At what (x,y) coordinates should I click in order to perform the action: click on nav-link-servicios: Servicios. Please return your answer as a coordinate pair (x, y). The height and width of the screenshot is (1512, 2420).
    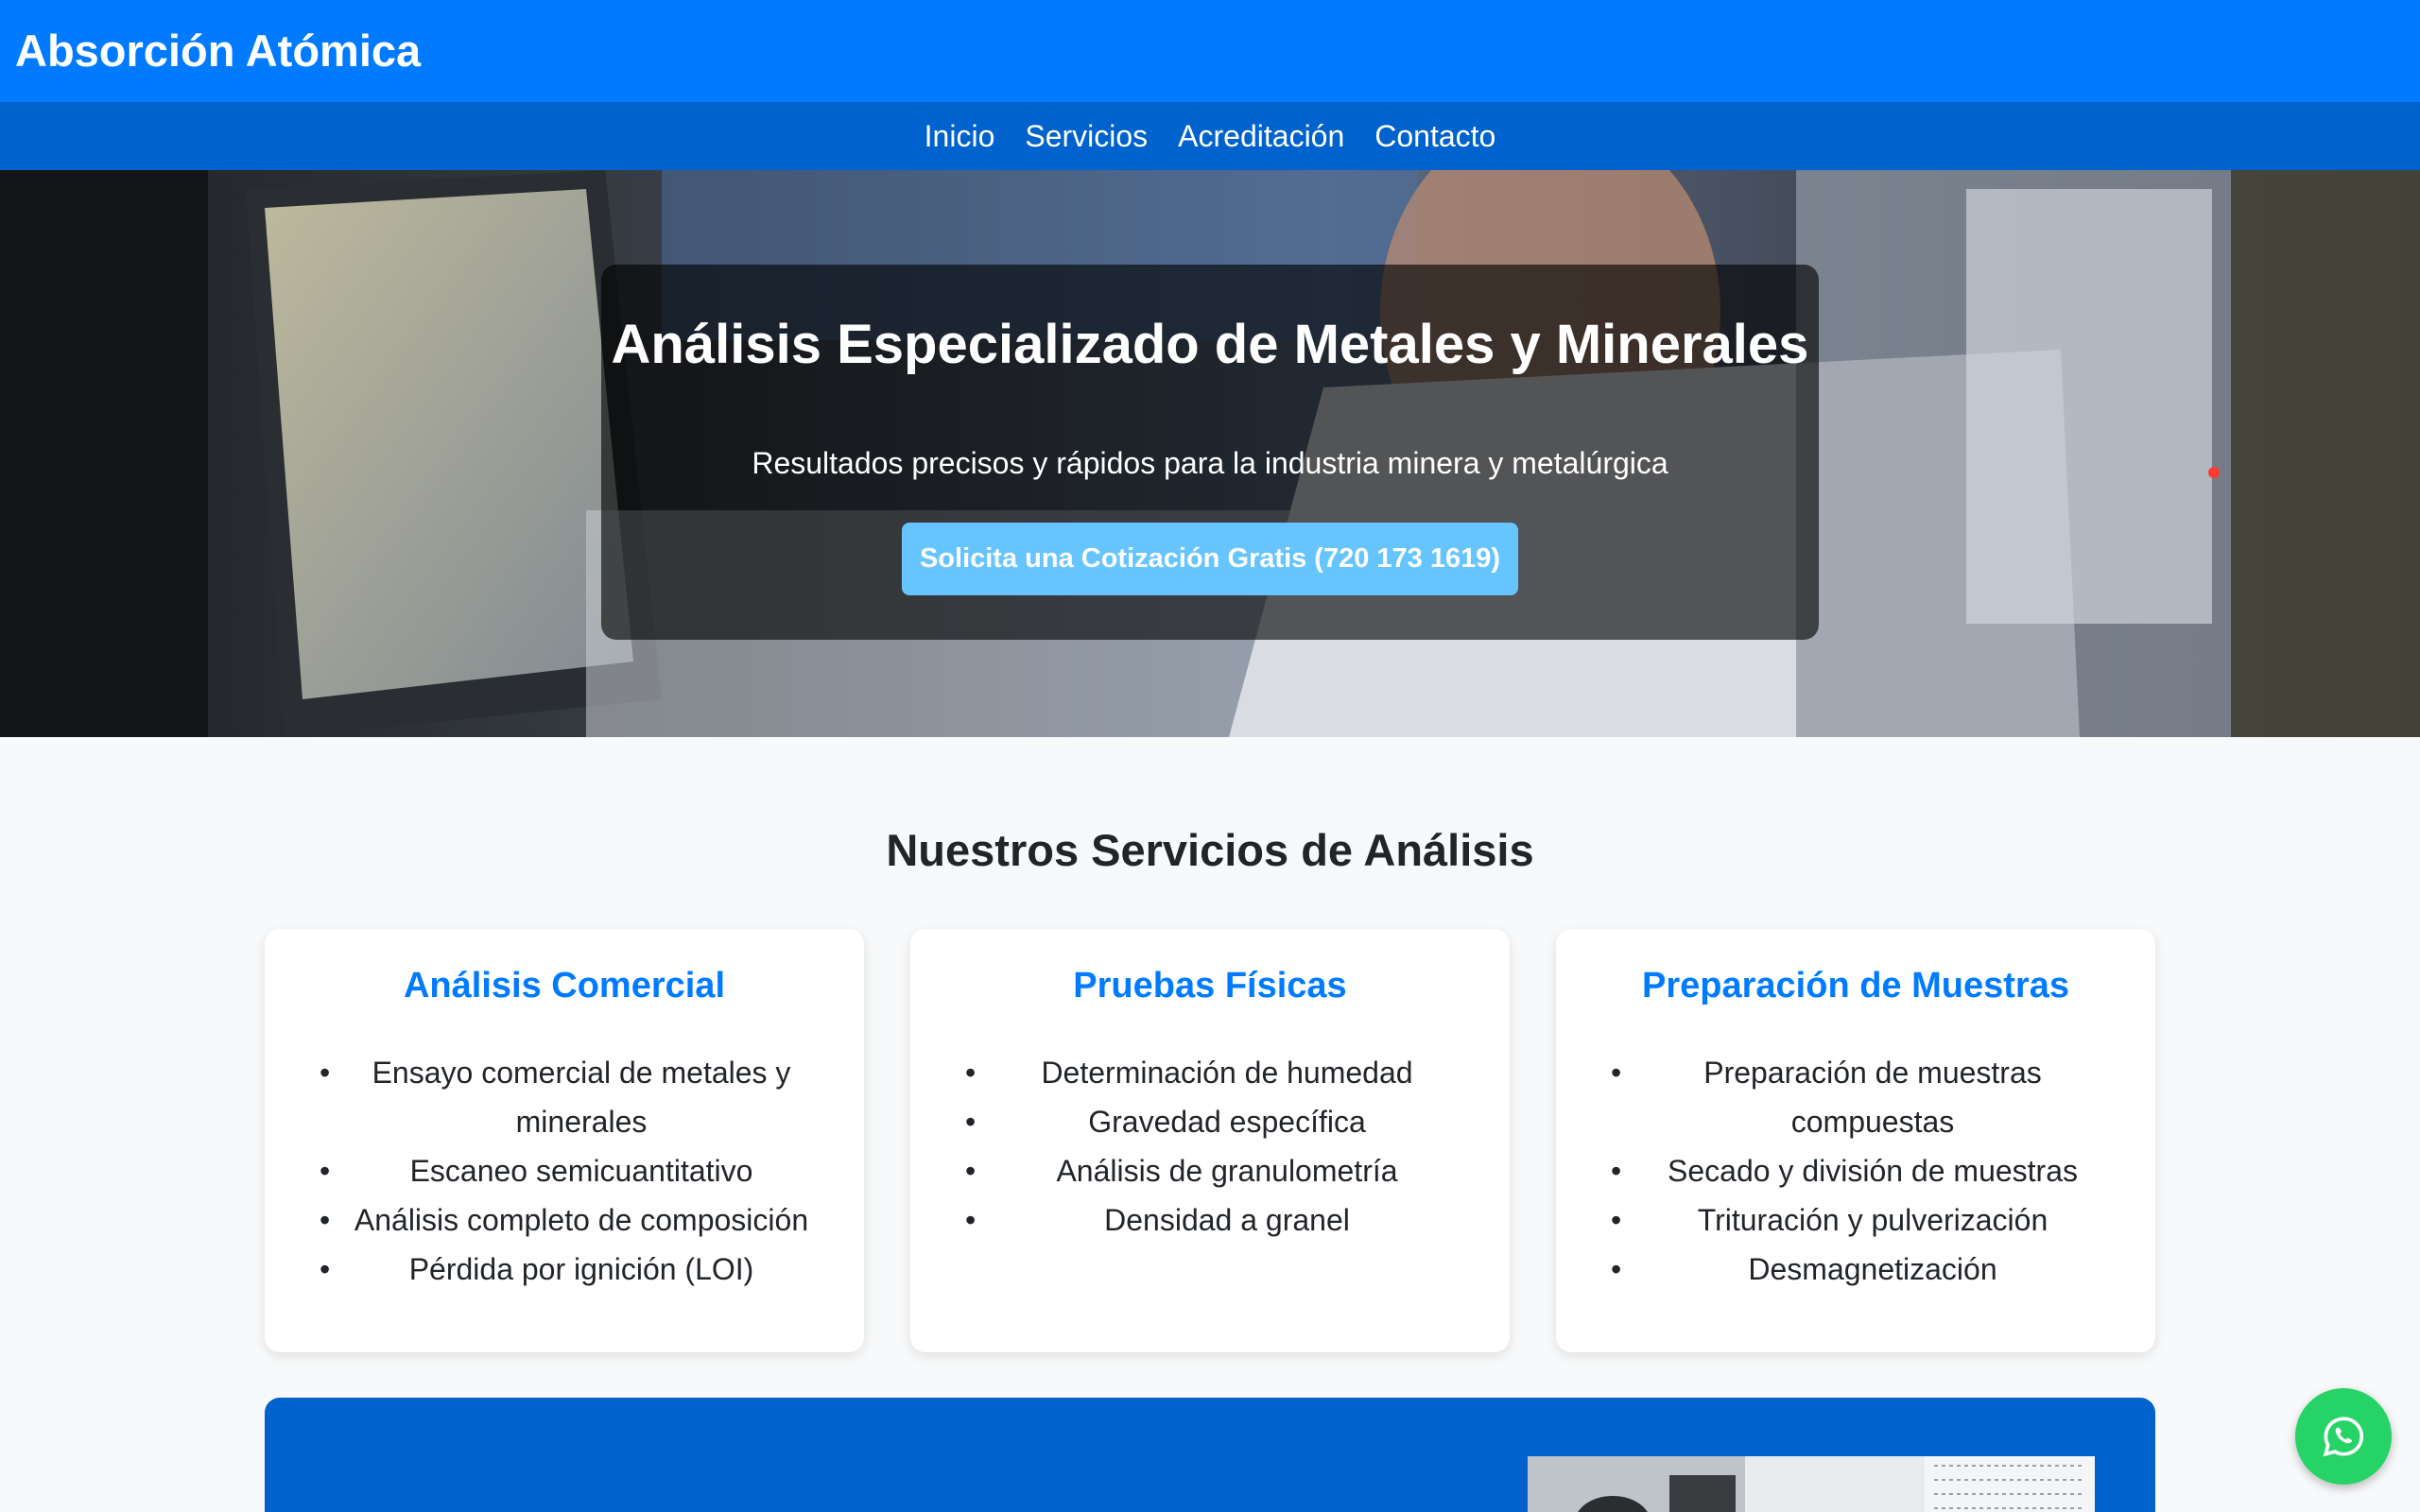
    Looking at the image, I should click on (1086, 136).